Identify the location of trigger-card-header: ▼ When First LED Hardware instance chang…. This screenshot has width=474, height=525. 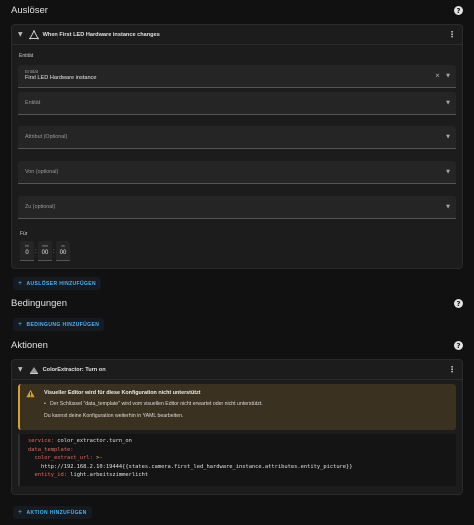
(237, 35).